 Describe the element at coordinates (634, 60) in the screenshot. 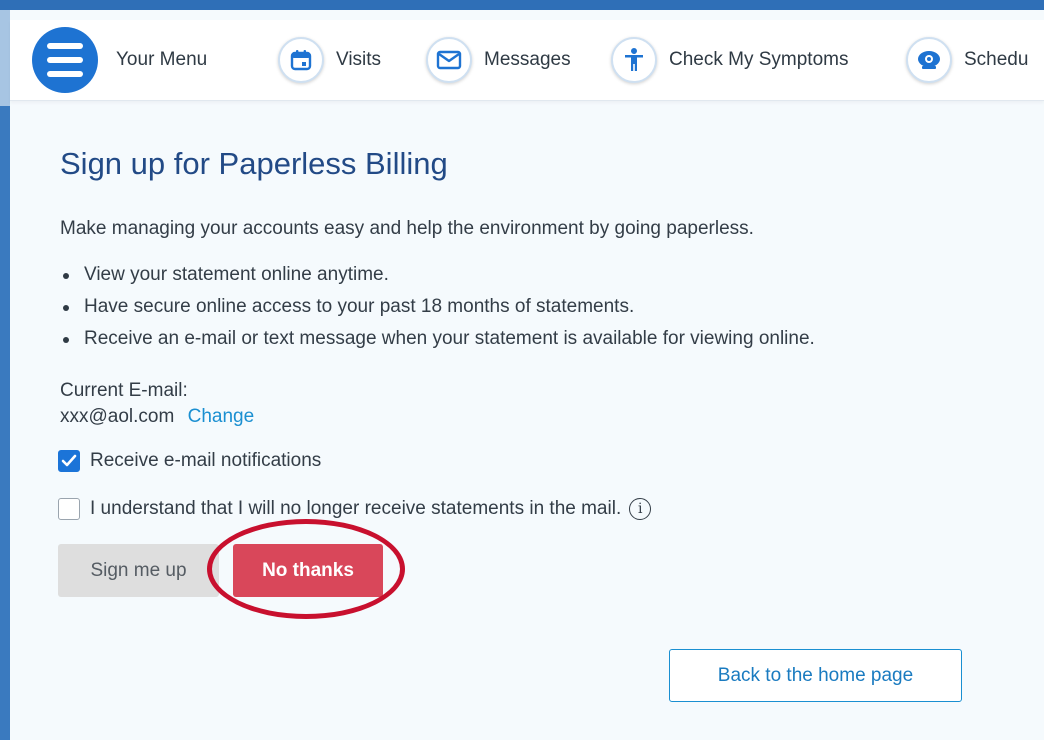

I see `person-icon` at that location.